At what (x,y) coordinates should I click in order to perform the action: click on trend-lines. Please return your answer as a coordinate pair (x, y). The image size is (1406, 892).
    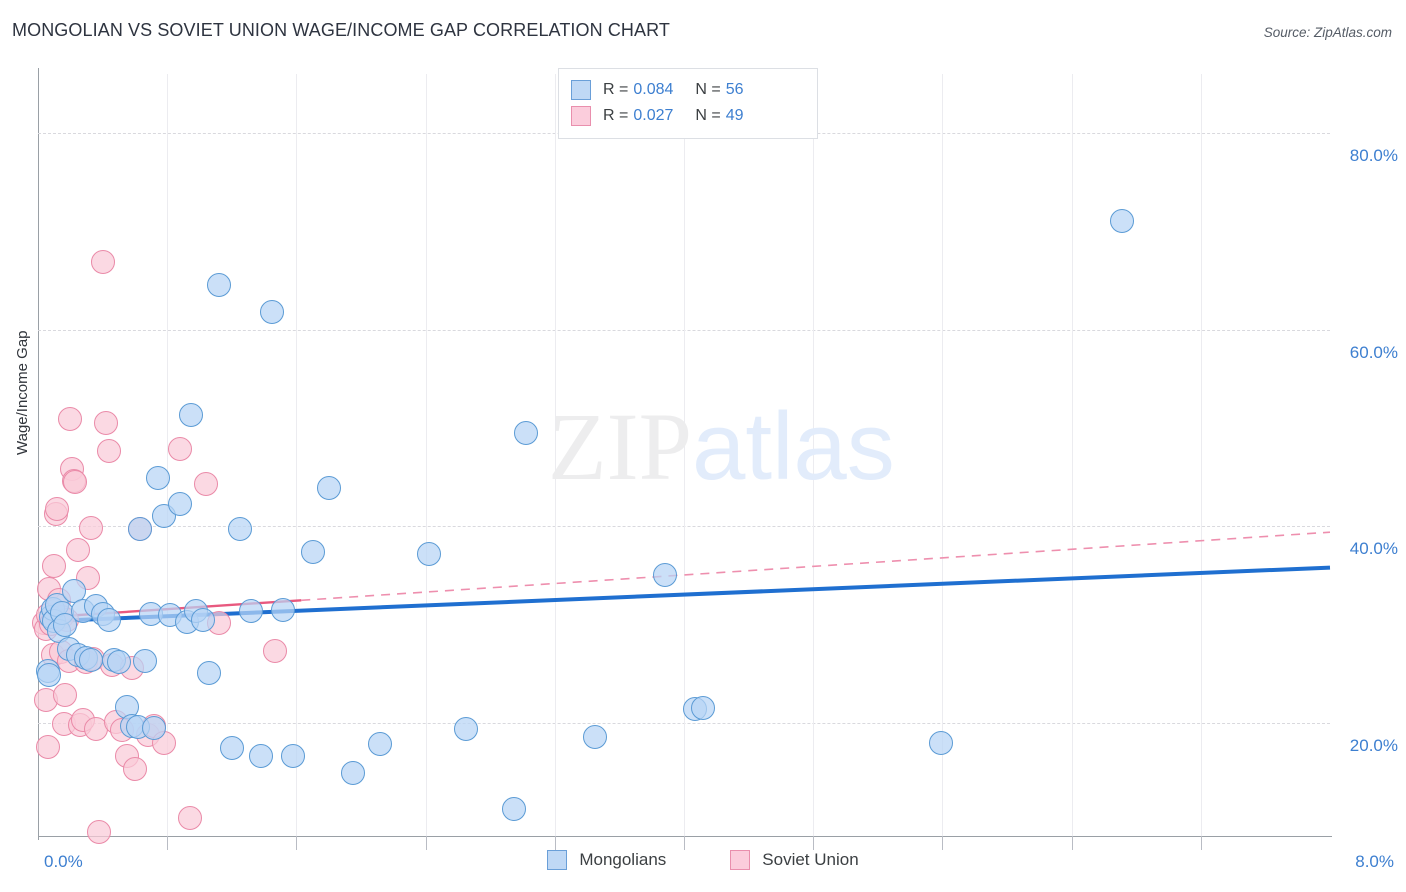
    Looking at the image, I should click on (684, 577).